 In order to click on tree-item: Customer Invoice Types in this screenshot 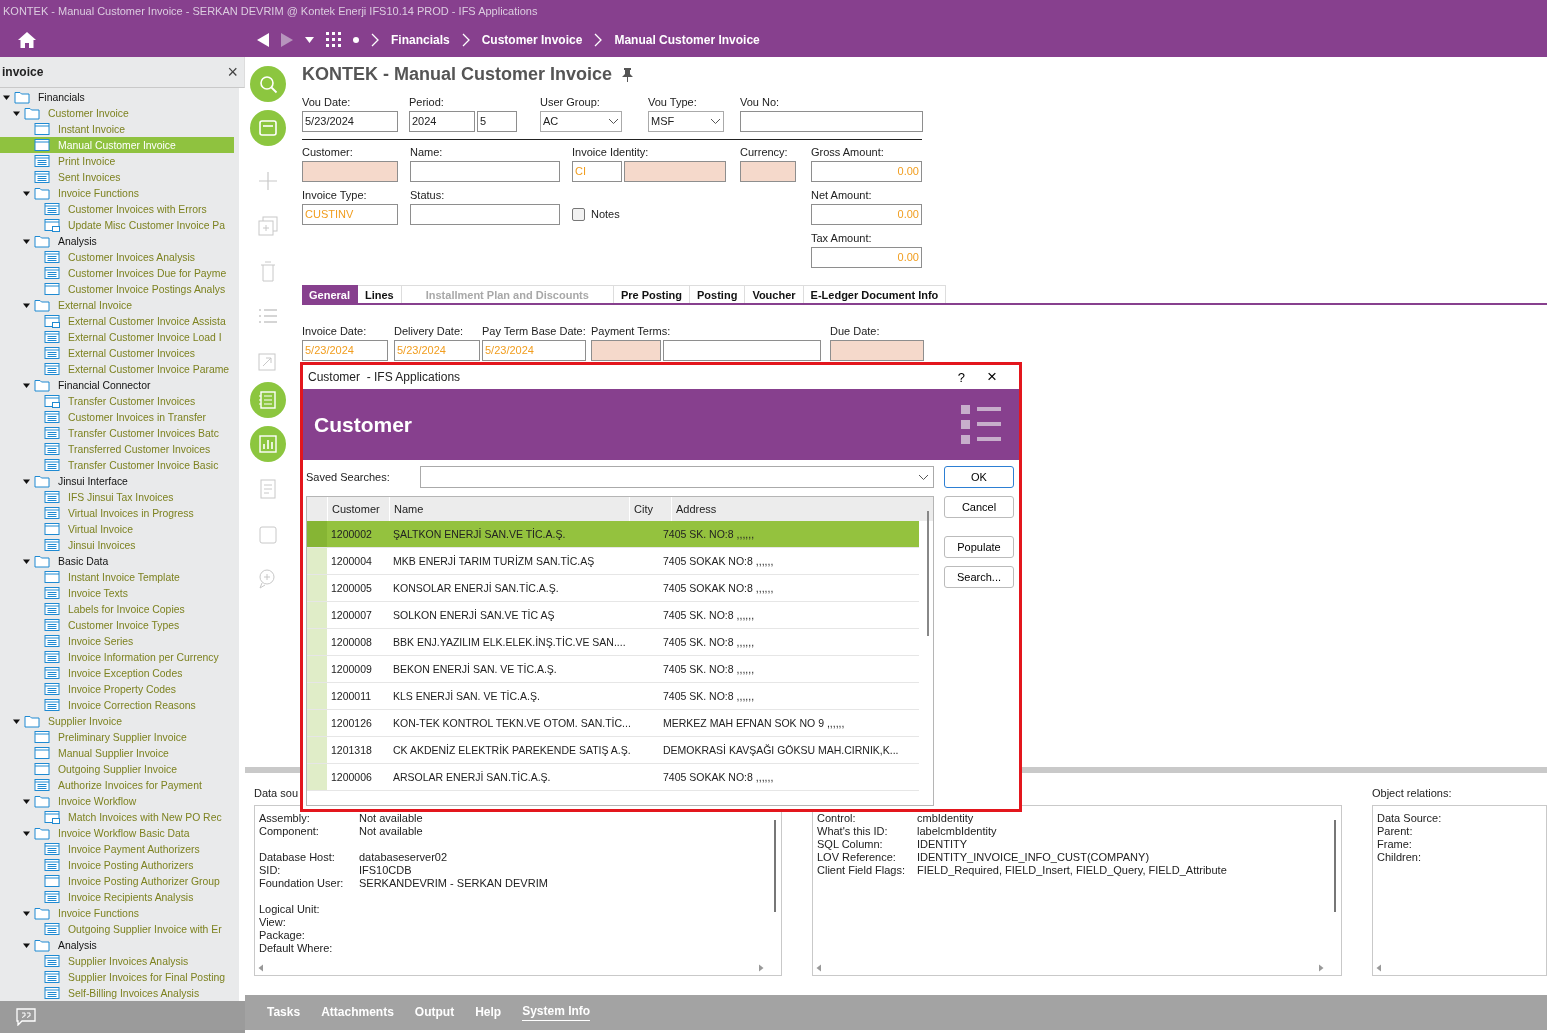, I will do `click(117, 625)`.